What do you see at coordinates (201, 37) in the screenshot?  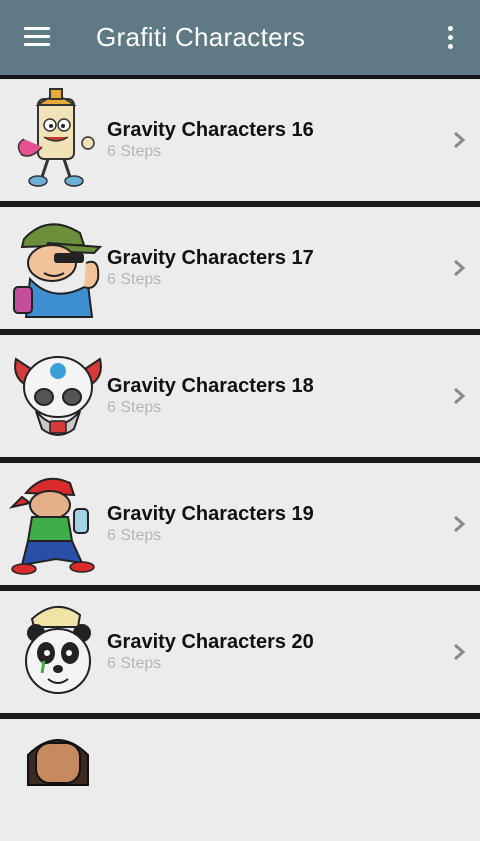 I see `app-title: Grafiti Characters` at bounding box center [201, 37].